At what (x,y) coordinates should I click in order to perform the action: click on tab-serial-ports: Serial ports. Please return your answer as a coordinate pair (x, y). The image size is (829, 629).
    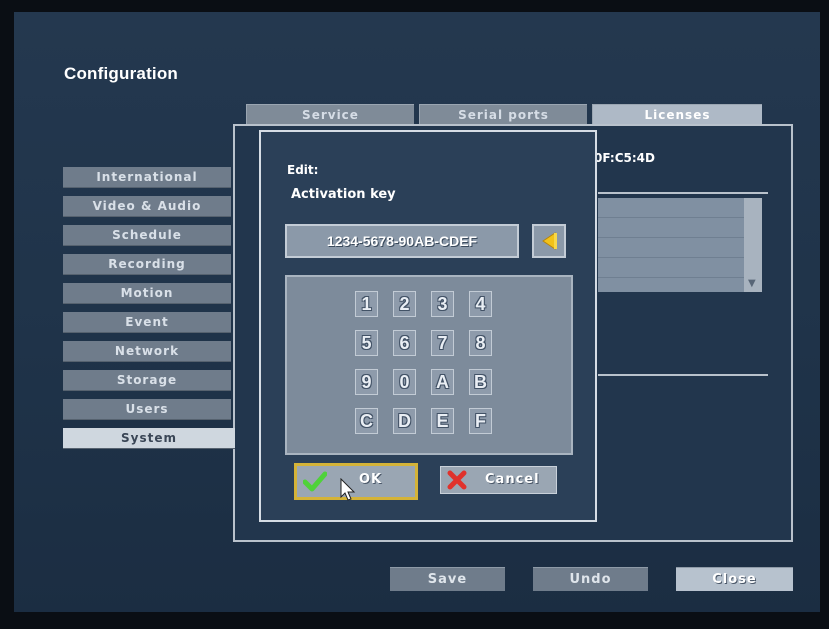
    Looking at the image, I should click on (503, 114).